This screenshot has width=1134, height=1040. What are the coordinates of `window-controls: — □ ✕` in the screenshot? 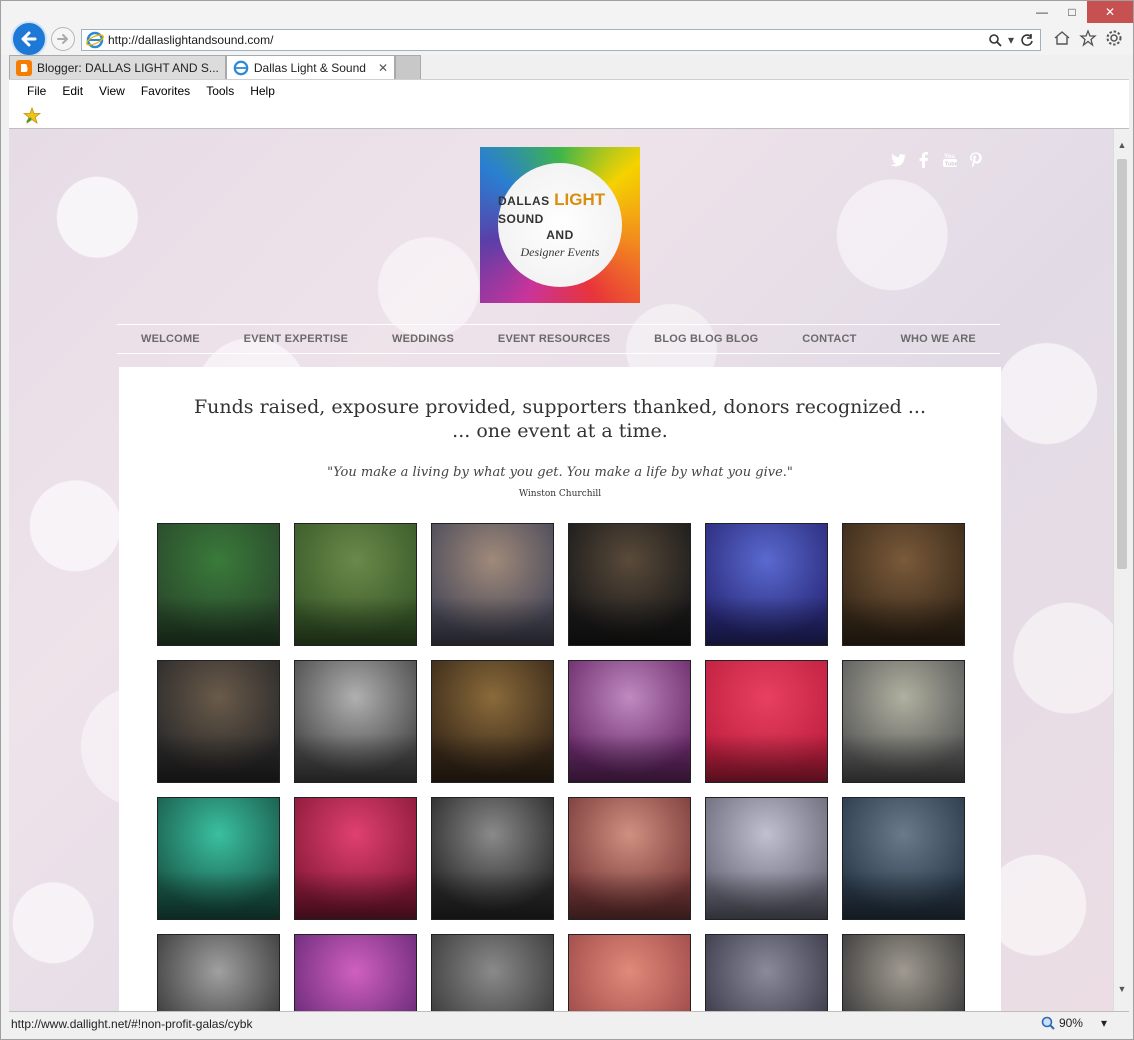 It's located at (1080, 12).